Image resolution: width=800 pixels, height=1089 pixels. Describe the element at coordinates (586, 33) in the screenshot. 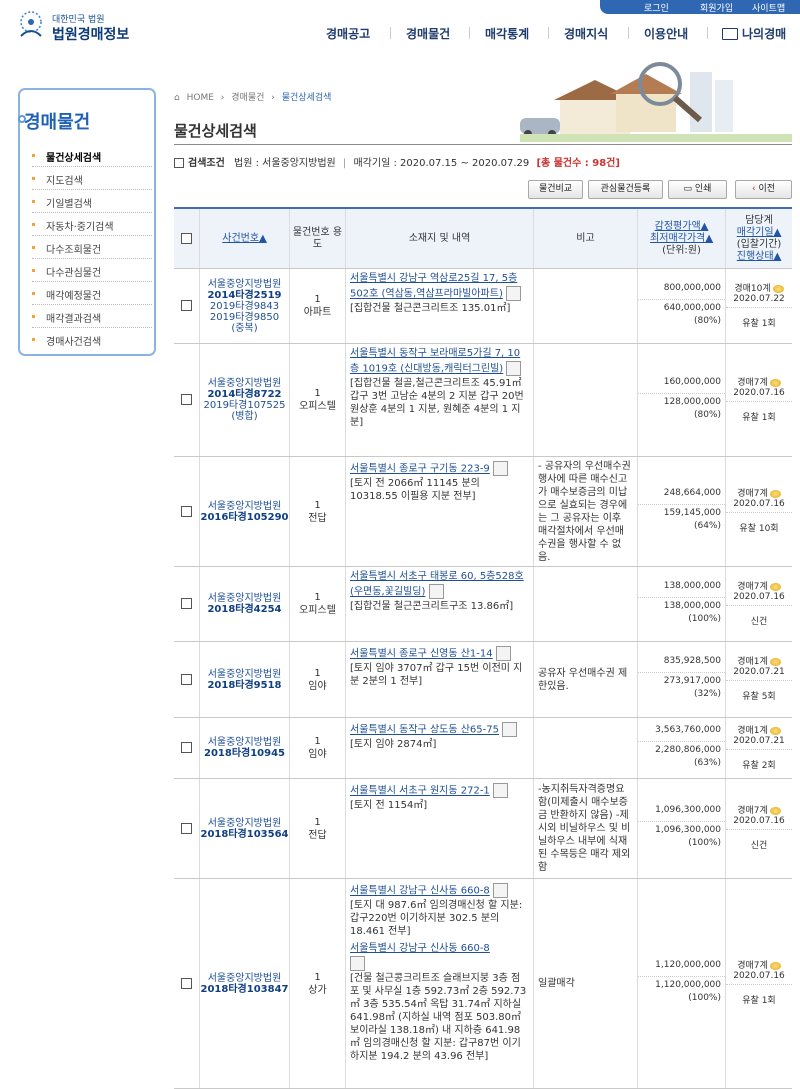

I see `nav-auction-knowledge: 경매지식` at that location.